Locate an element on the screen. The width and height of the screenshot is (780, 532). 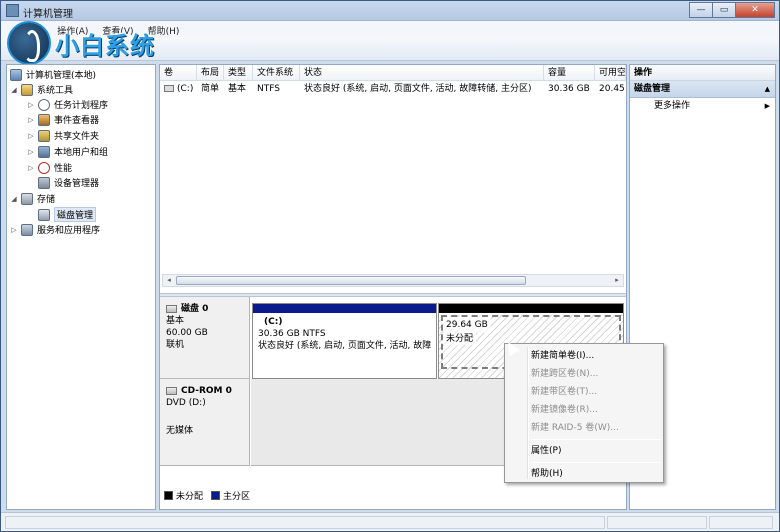
disk-type: 基本 is located at coordinates (175, 321).